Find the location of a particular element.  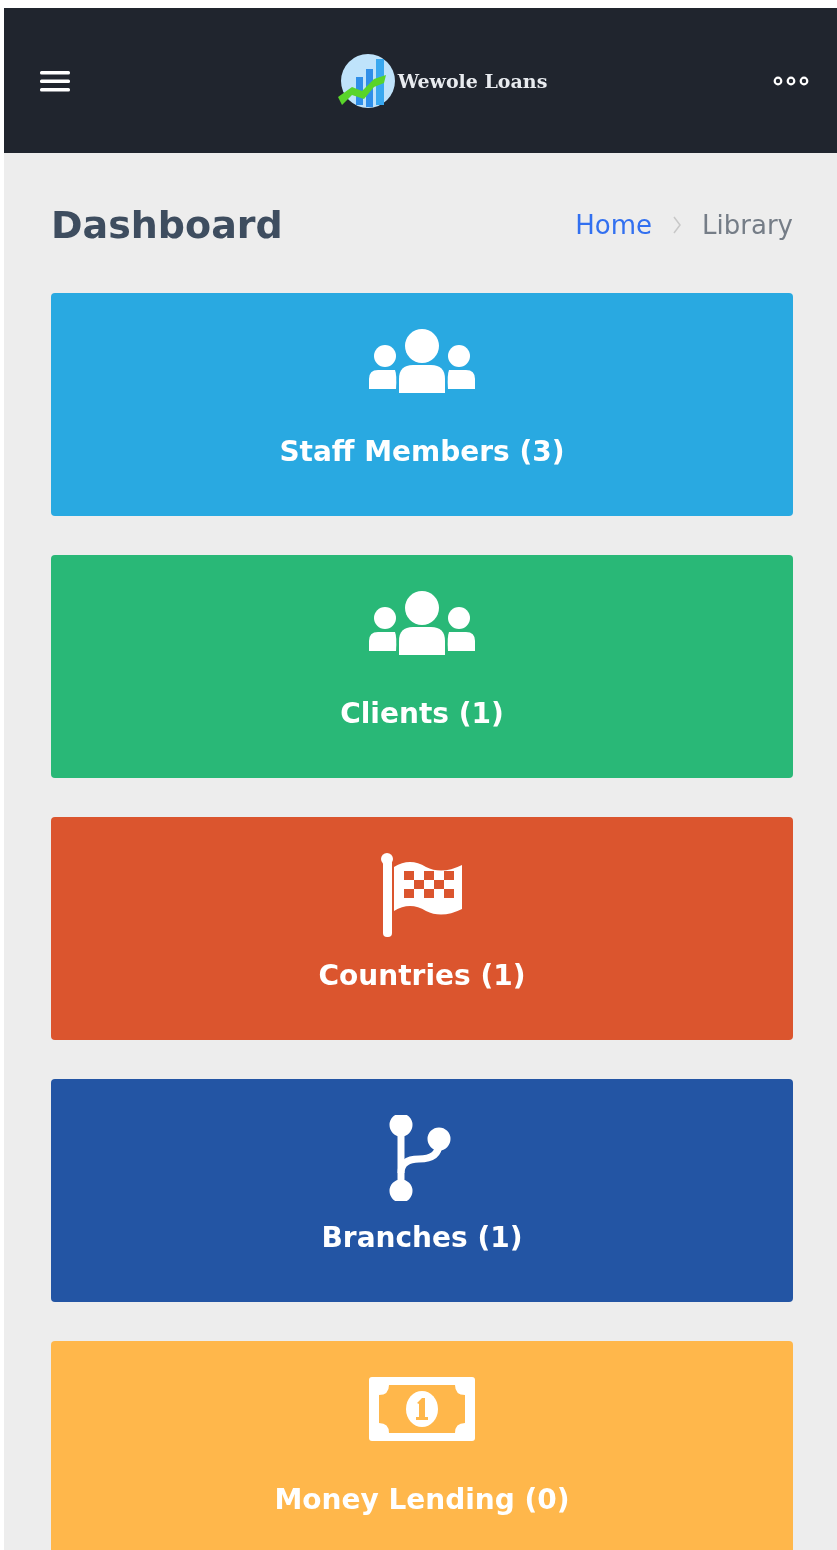

page-title: Dashboard is located at coordinates (167, 225).